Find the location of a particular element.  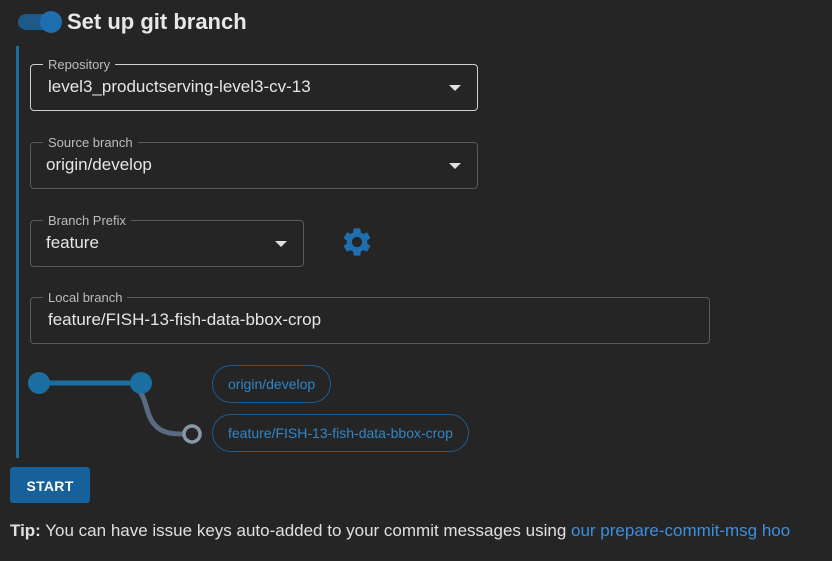

target-branch-pill: feature/FISH-13-fish-data-bbox-crop is located at coordinates (340, 433).